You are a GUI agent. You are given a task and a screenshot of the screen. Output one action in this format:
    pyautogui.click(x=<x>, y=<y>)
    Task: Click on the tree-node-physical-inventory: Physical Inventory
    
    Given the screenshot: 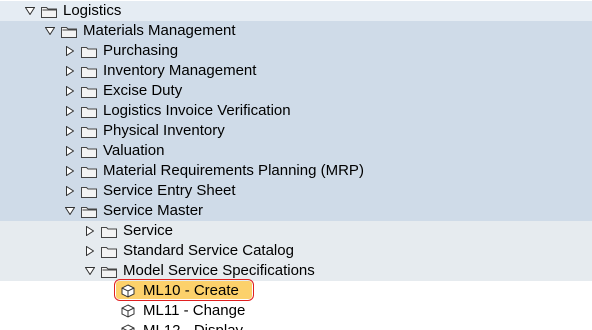 What is the action you would take?
    pyautogui.click(x=296, y=131)
    